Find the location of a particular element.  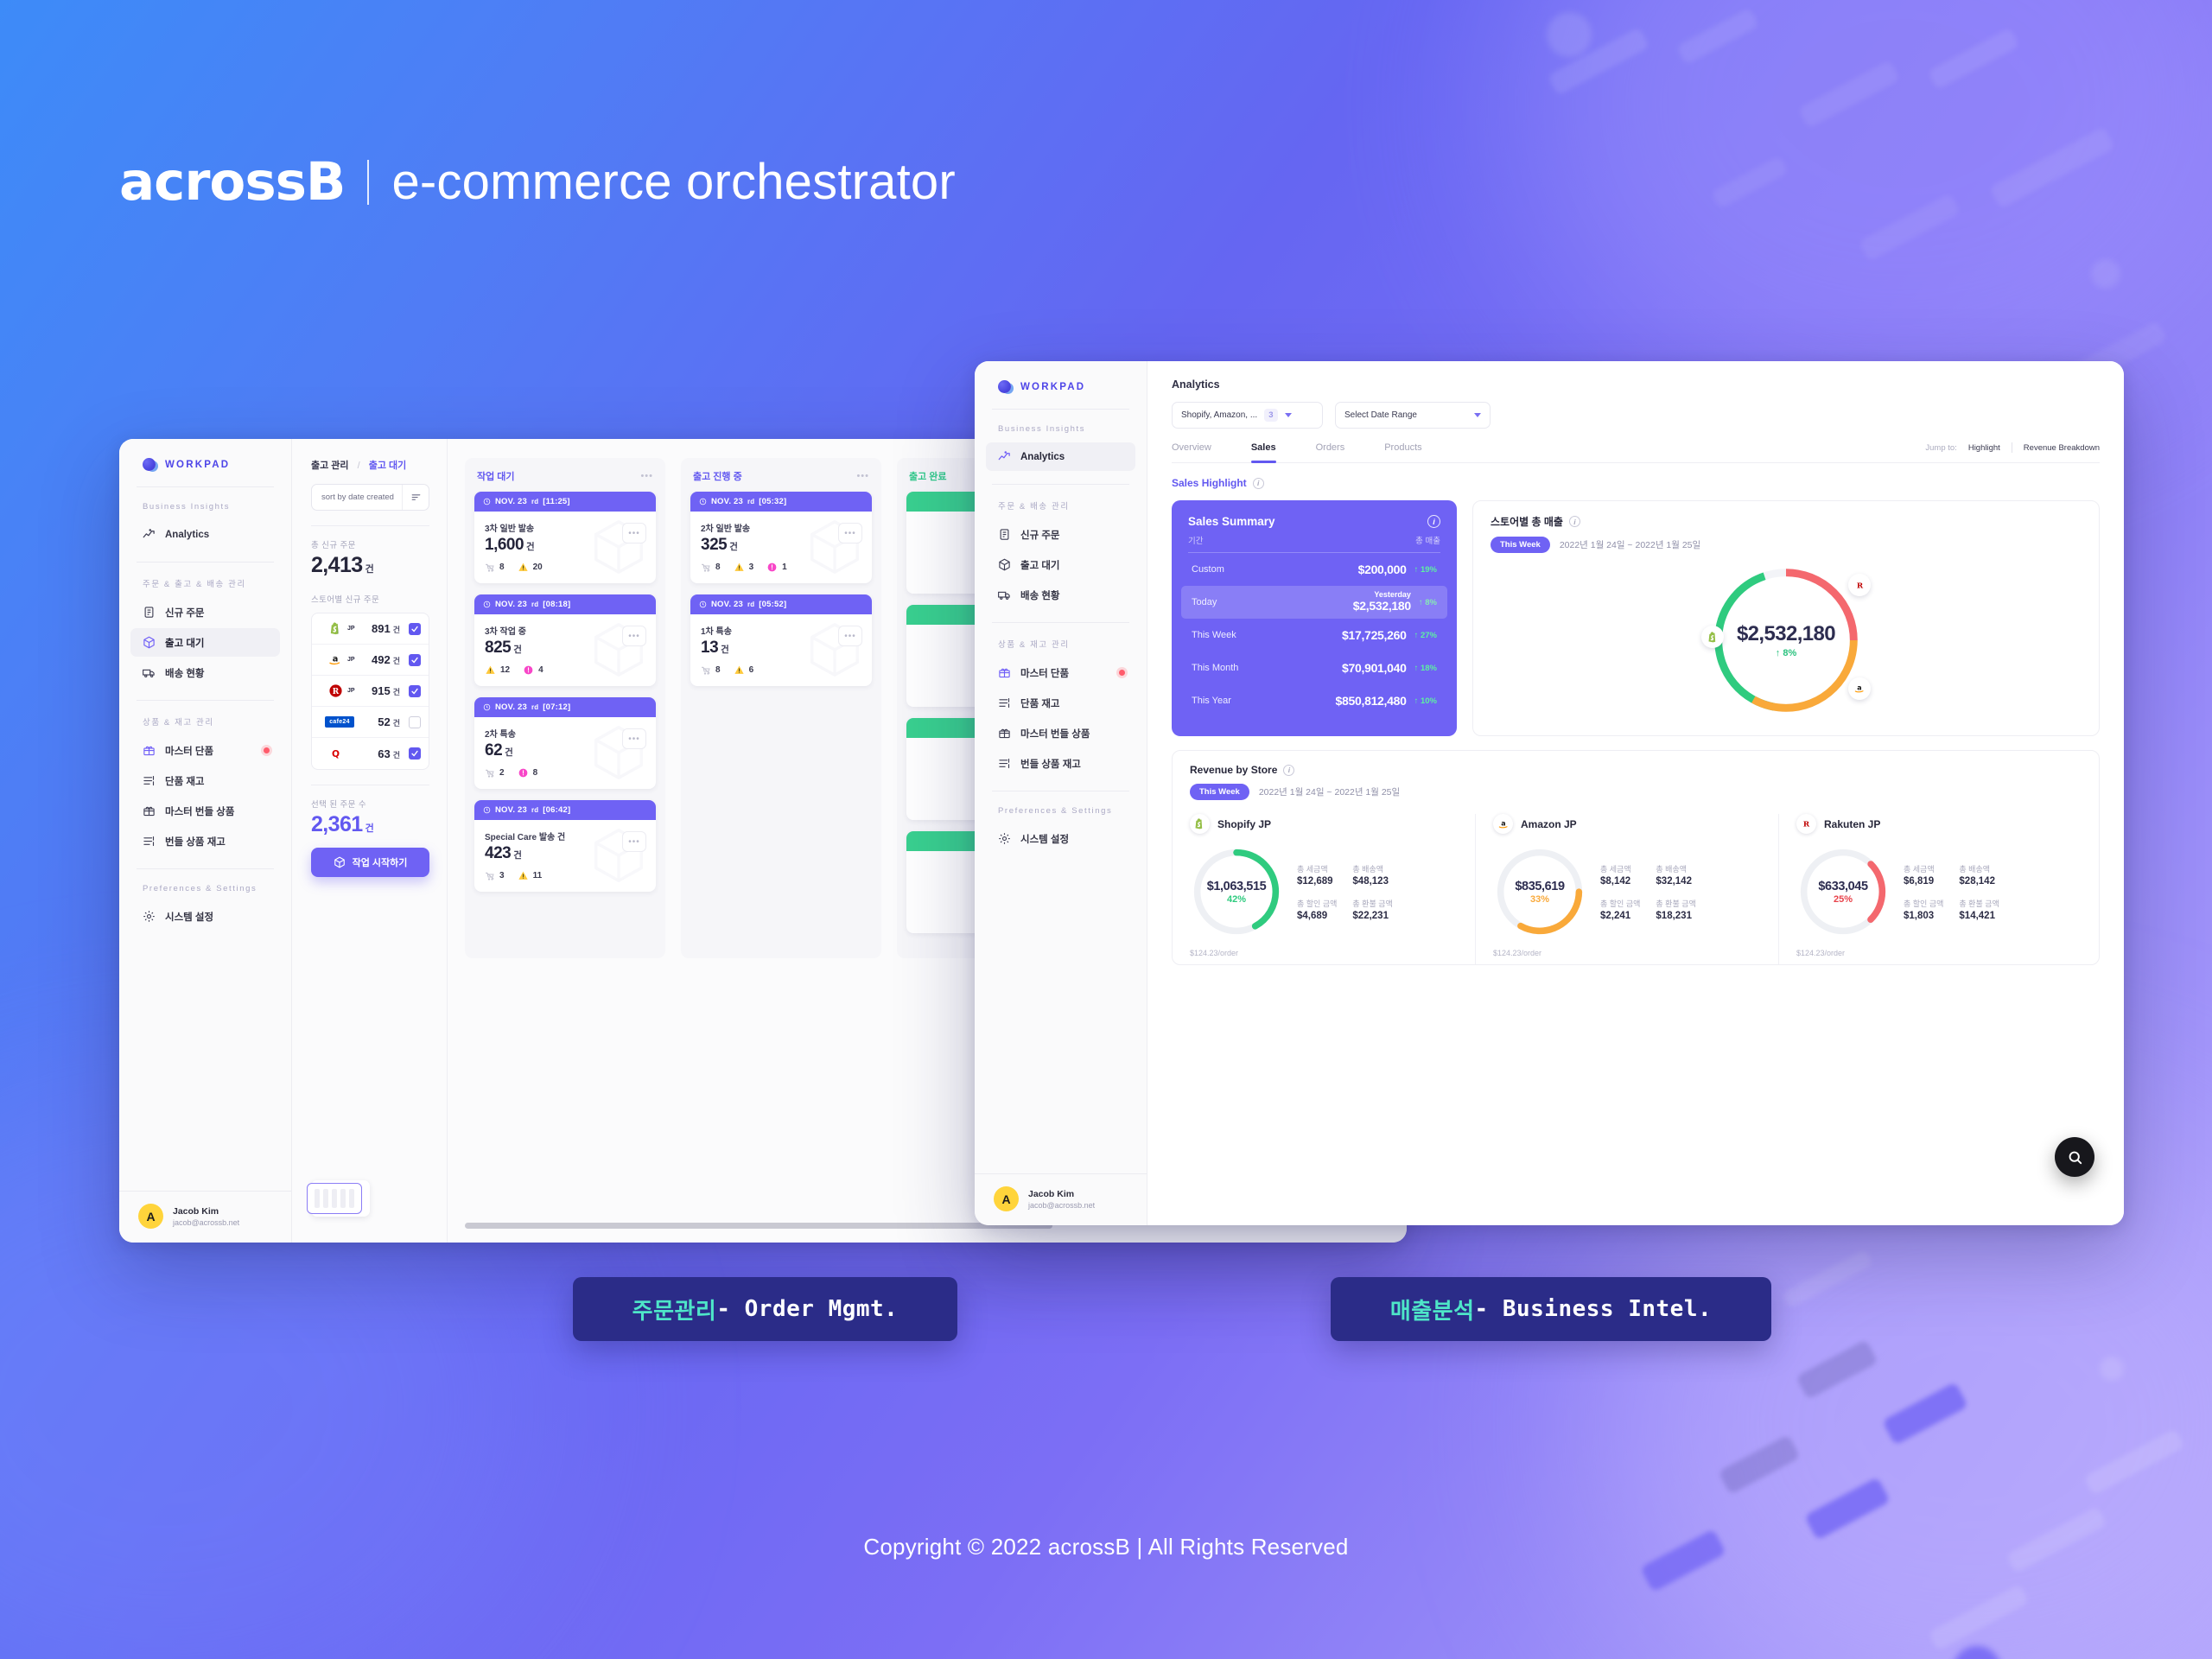

date-range-select: Select Date Range is located at coordinates (1413, 415).